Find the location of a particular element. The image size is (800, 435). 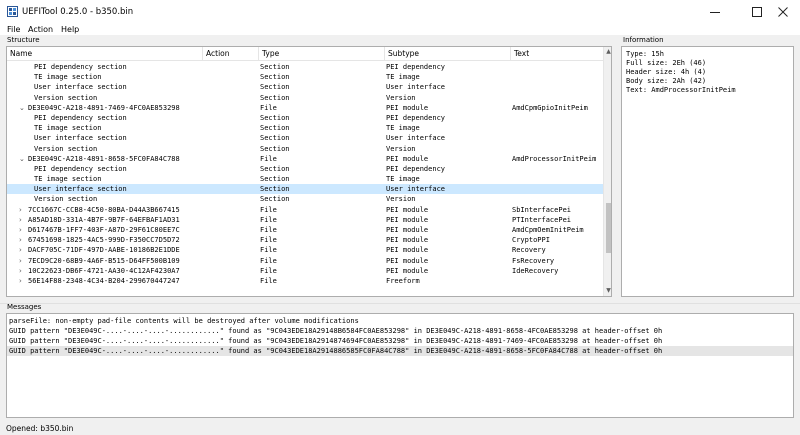

menu-action: Action is located at coordinates (40, 29).